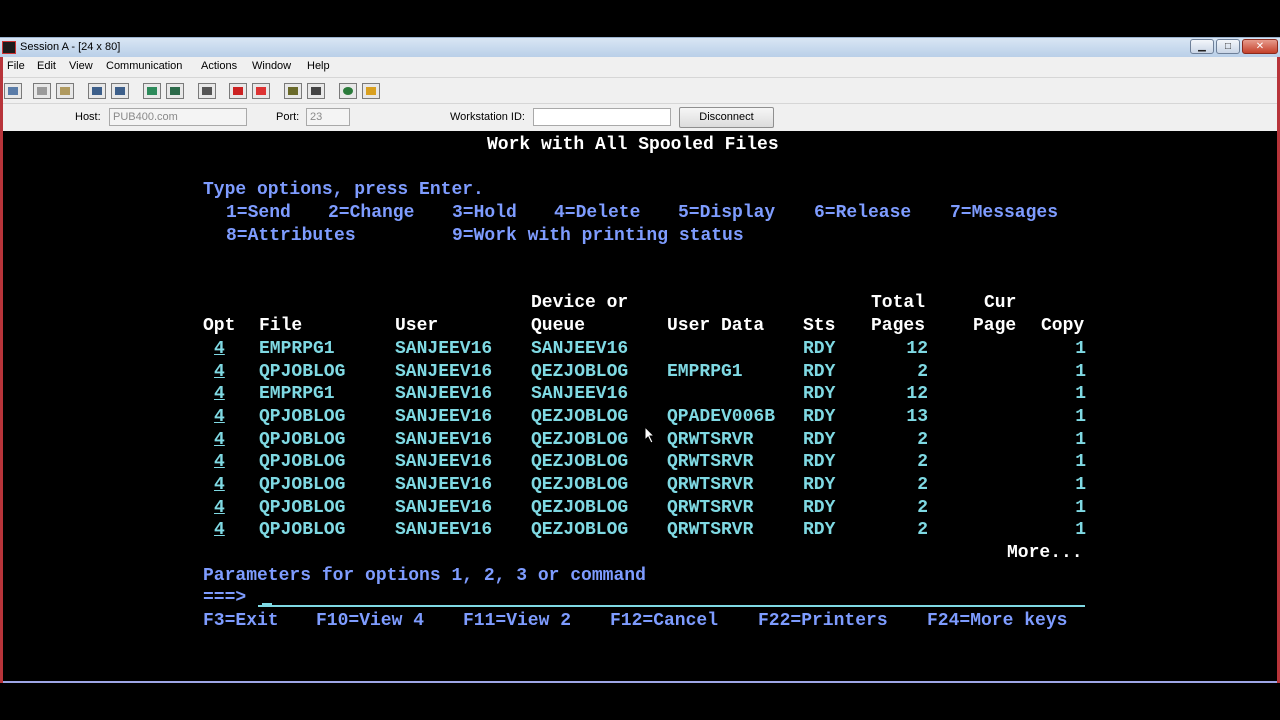  I want to click on print-screen-icon, so click(13, 91).